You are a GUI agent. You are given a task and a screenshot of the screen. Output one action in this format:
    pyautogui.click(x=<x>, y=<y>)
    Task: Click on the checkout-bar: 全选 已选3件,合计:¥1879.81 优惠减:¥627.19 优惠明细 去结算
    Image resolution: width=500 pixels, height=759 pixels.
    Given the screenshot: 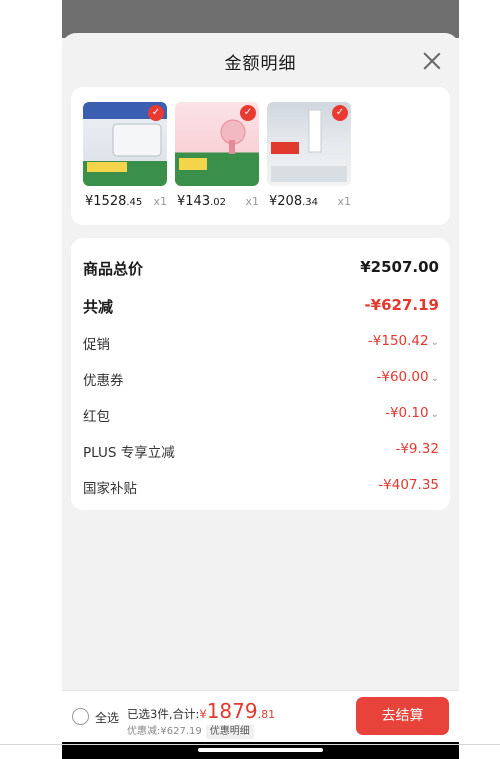 What is the action you would take?
    pyautogui.click(x=260, y=716)
    